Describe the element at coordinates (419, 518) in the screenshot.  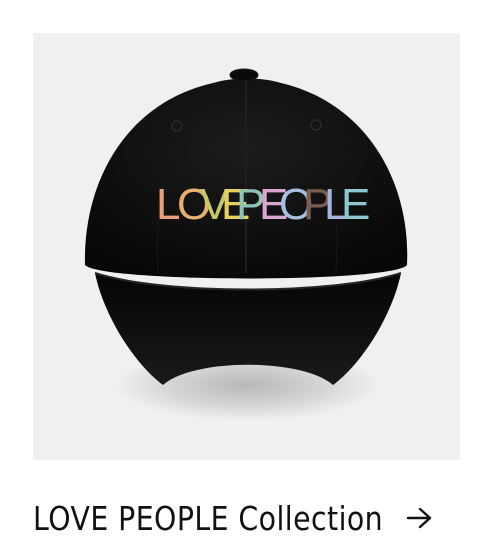
I see `arrow-right-icon` at that location.